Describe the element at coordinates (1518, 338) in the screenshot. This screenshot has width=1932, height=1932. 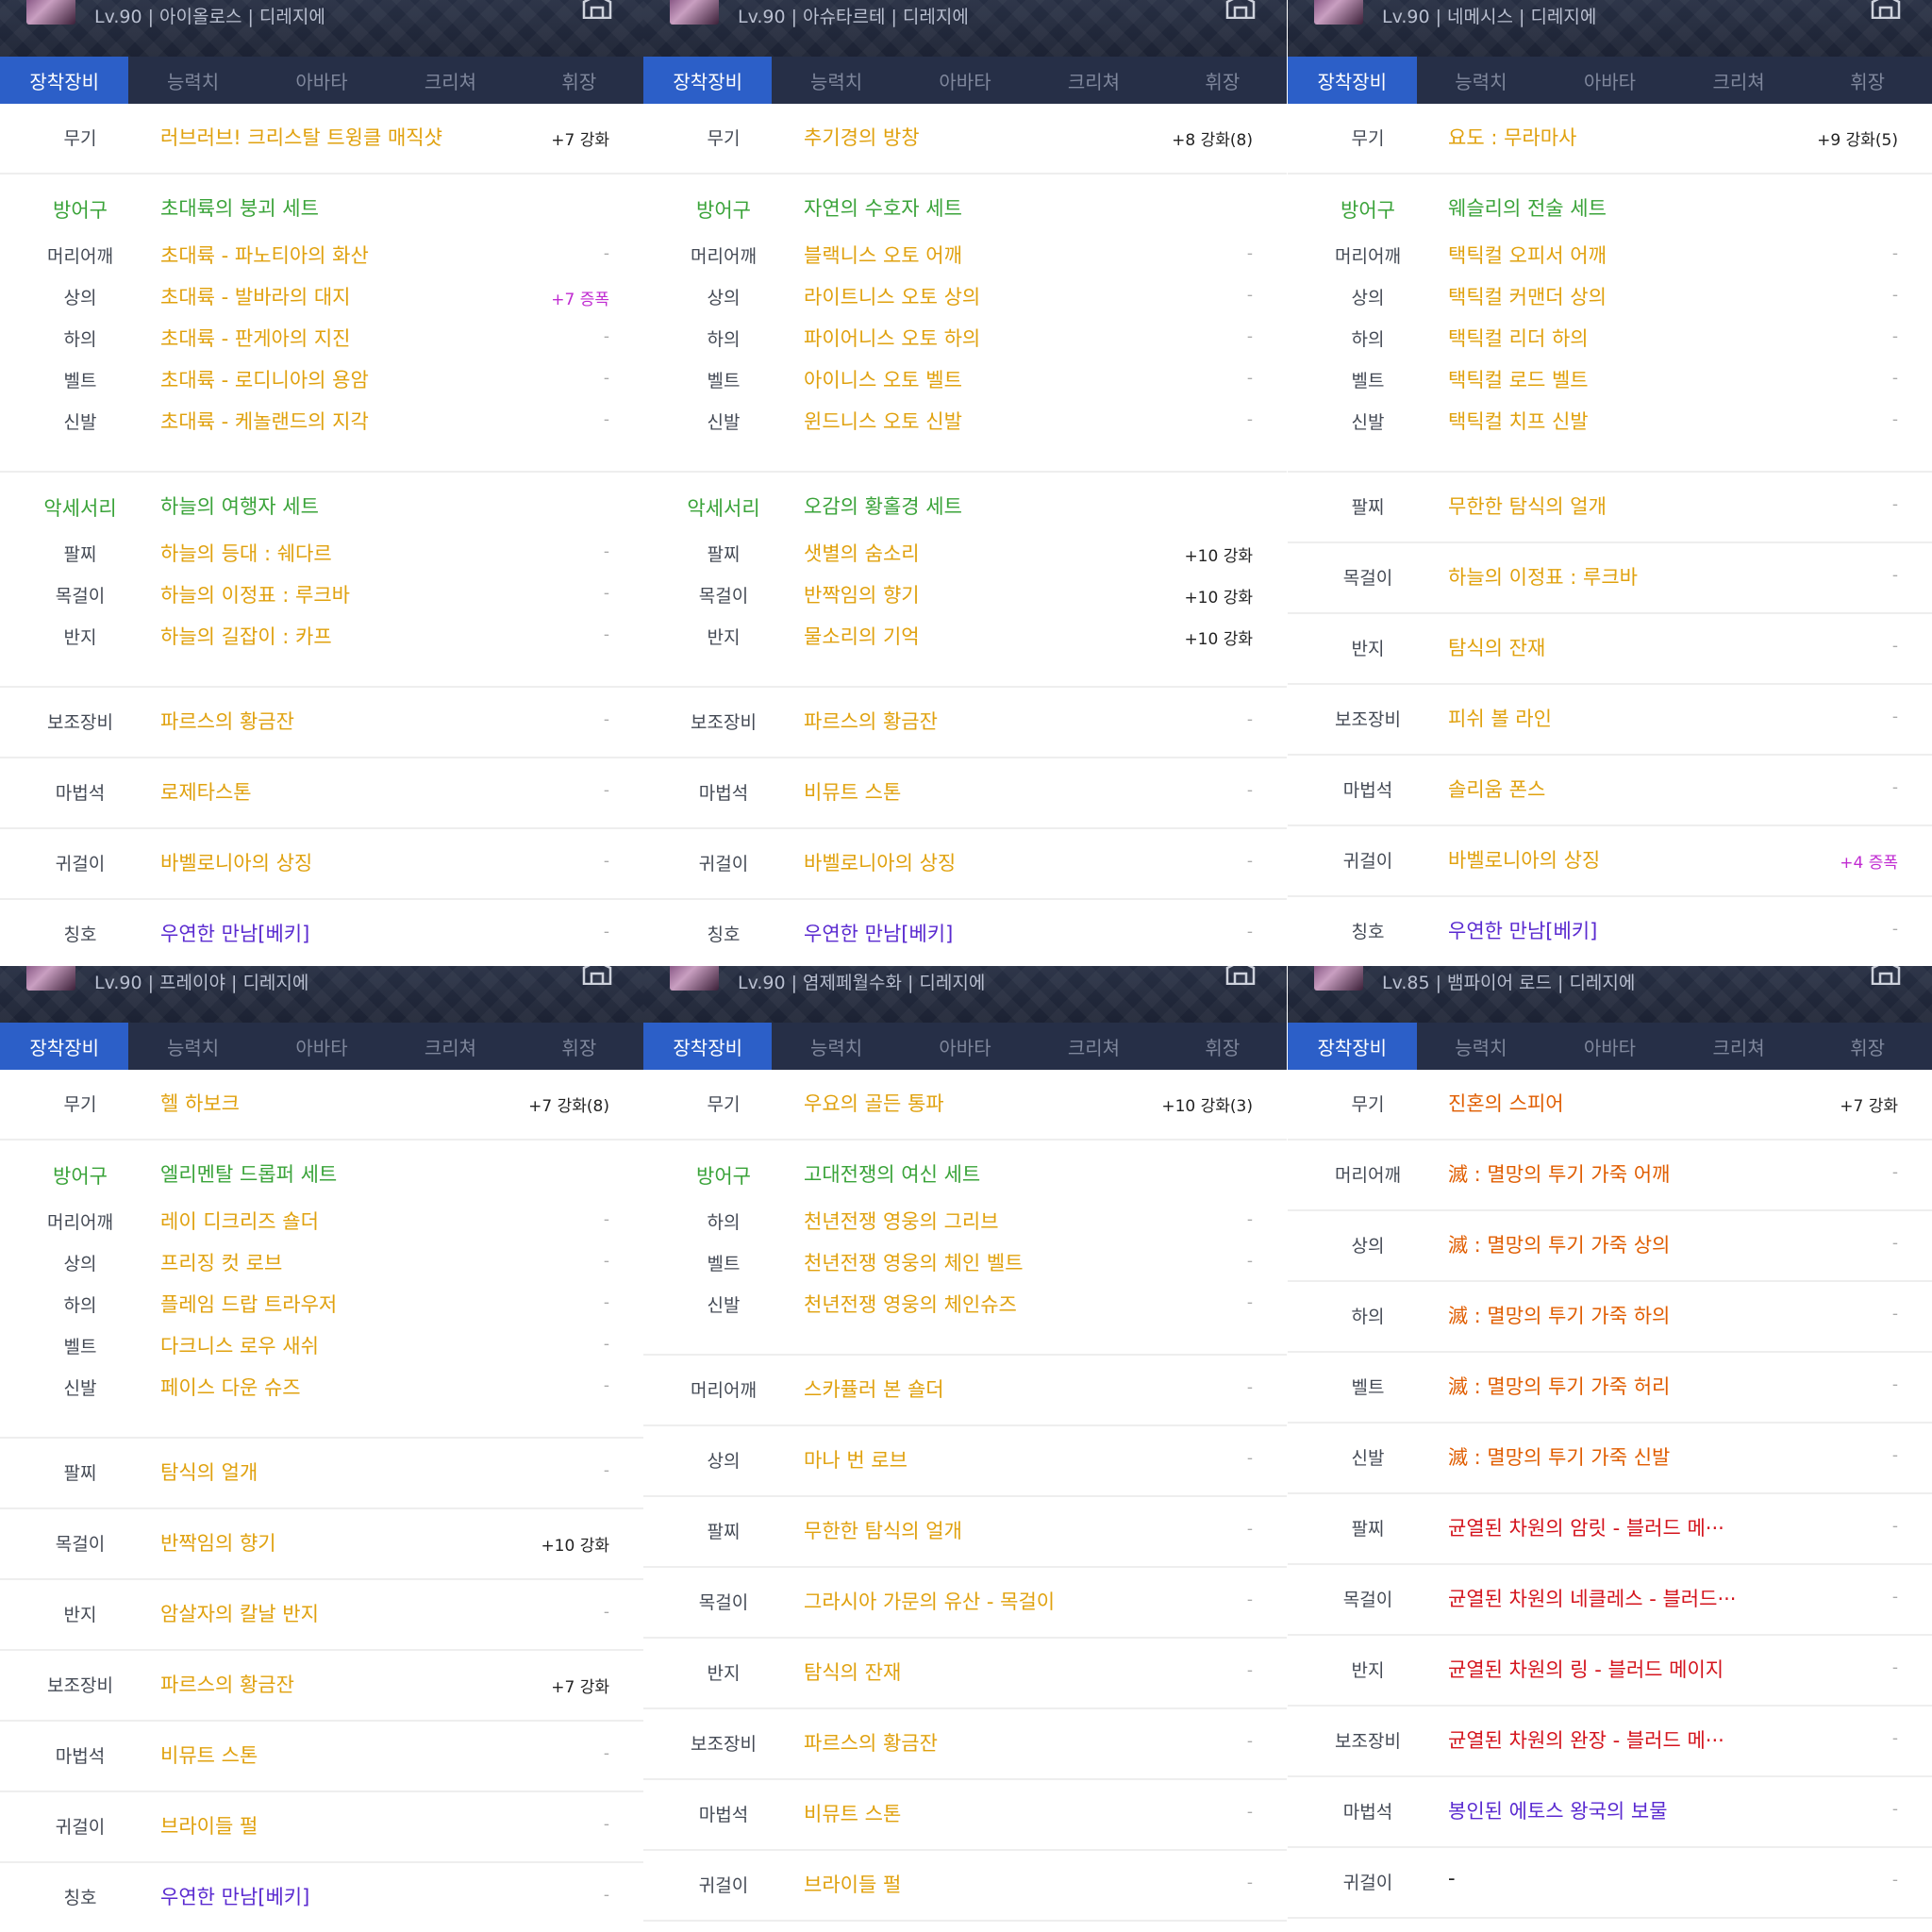
I see `item-name: 택틱컬 리더 하의` at that location.